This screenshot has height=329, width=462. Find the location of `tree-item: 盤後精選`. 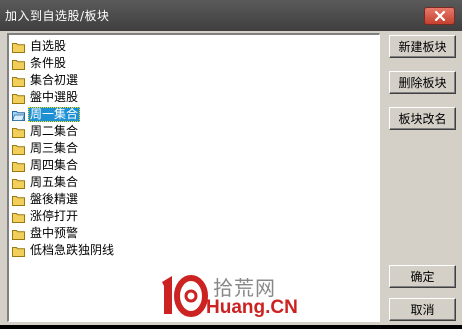

tree-item: 盤後精選 is located at coordinates (46, 199).